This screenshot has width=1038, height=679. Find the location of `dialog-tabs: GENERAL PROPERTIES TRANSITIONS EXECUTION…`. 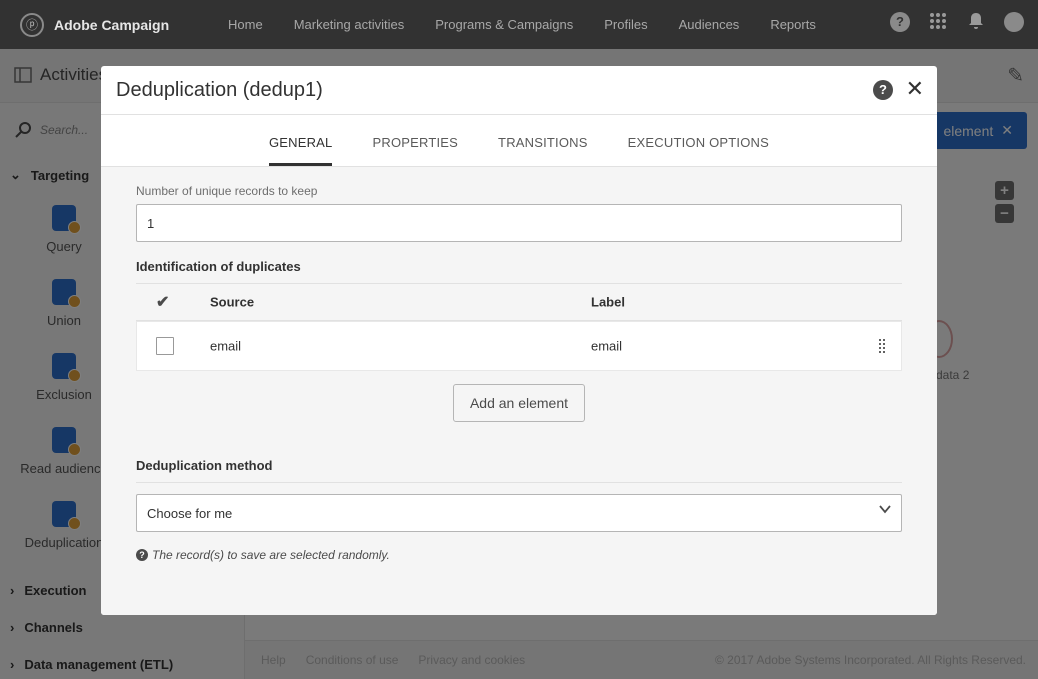

dialog-tabs: GENERAL PROPERTIES TRANSITIONS EXECUTION… is located at coordinates (519, 141).